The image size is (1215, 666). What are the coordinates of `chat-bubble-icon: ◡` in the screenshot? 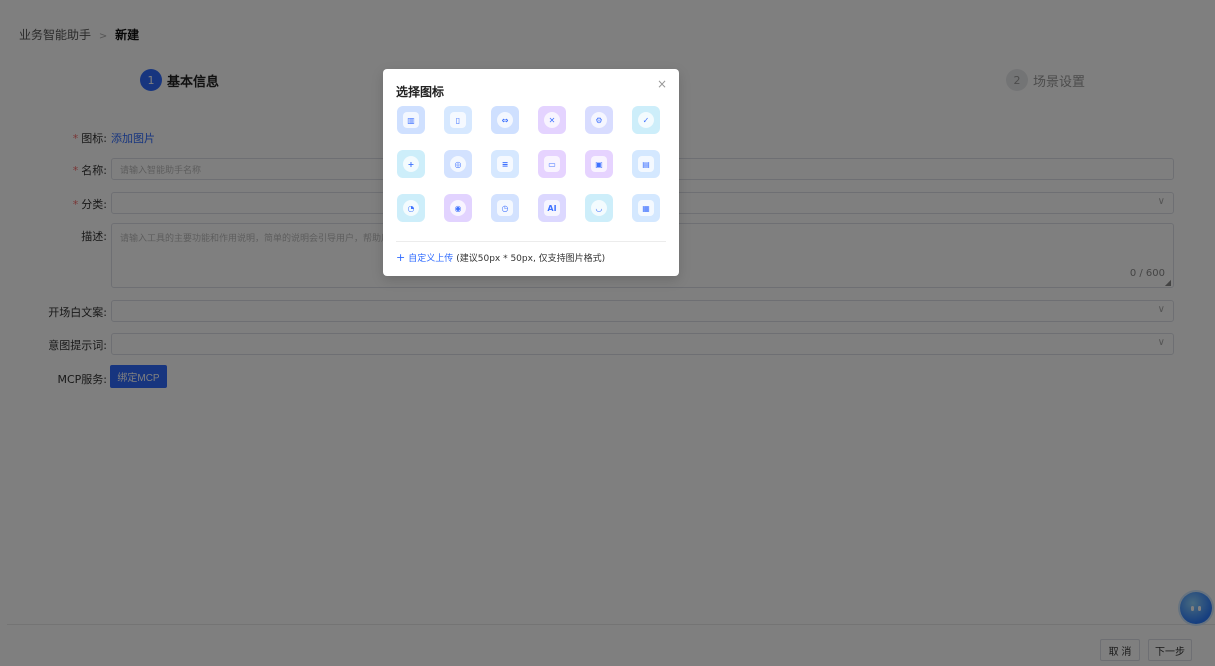 It's located at (599, 208).